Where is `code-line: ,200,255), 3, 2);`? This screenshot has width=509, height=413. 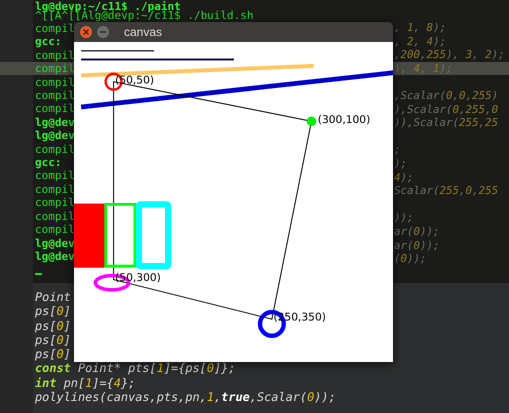 code-line: ,200,255), 3, 2); is located at coordinates (449, 55).